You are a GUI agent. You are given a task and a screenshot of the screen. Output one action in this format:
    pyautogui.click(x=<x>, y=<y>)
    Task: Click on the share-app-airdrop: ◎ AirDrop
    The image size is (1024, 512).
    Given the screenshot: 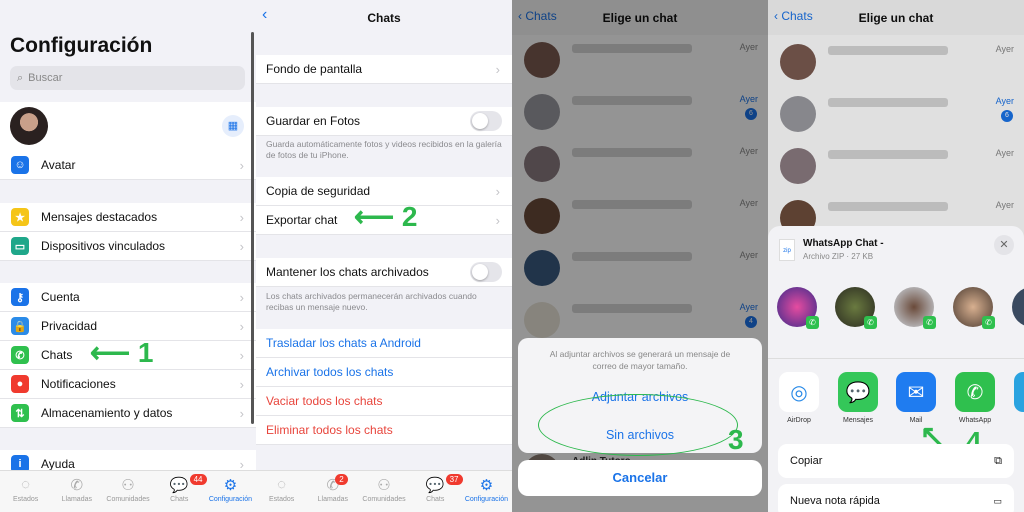 What is the action you would take?
    pyautogui.click(x=799, y=398)
    